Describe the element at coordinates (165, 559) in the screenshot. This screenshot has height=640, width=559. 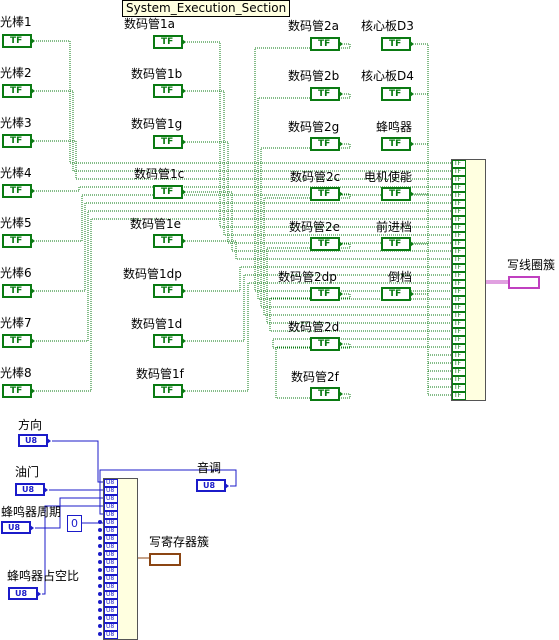
I see `register-cluster-indicator` at that location.